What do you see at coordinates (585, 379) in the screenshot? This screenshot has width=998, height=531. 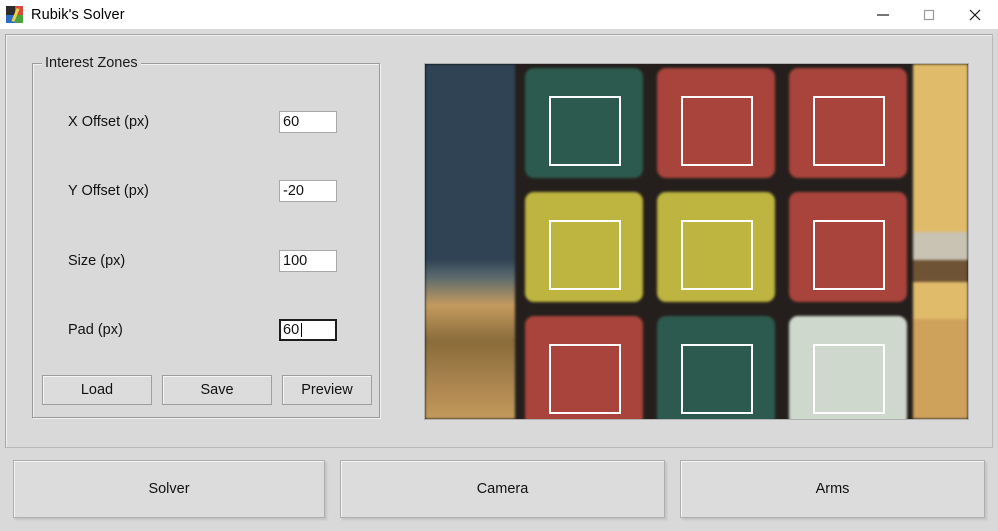 I see `interest-zone-r3-c1` at bounding box center [585, 379].